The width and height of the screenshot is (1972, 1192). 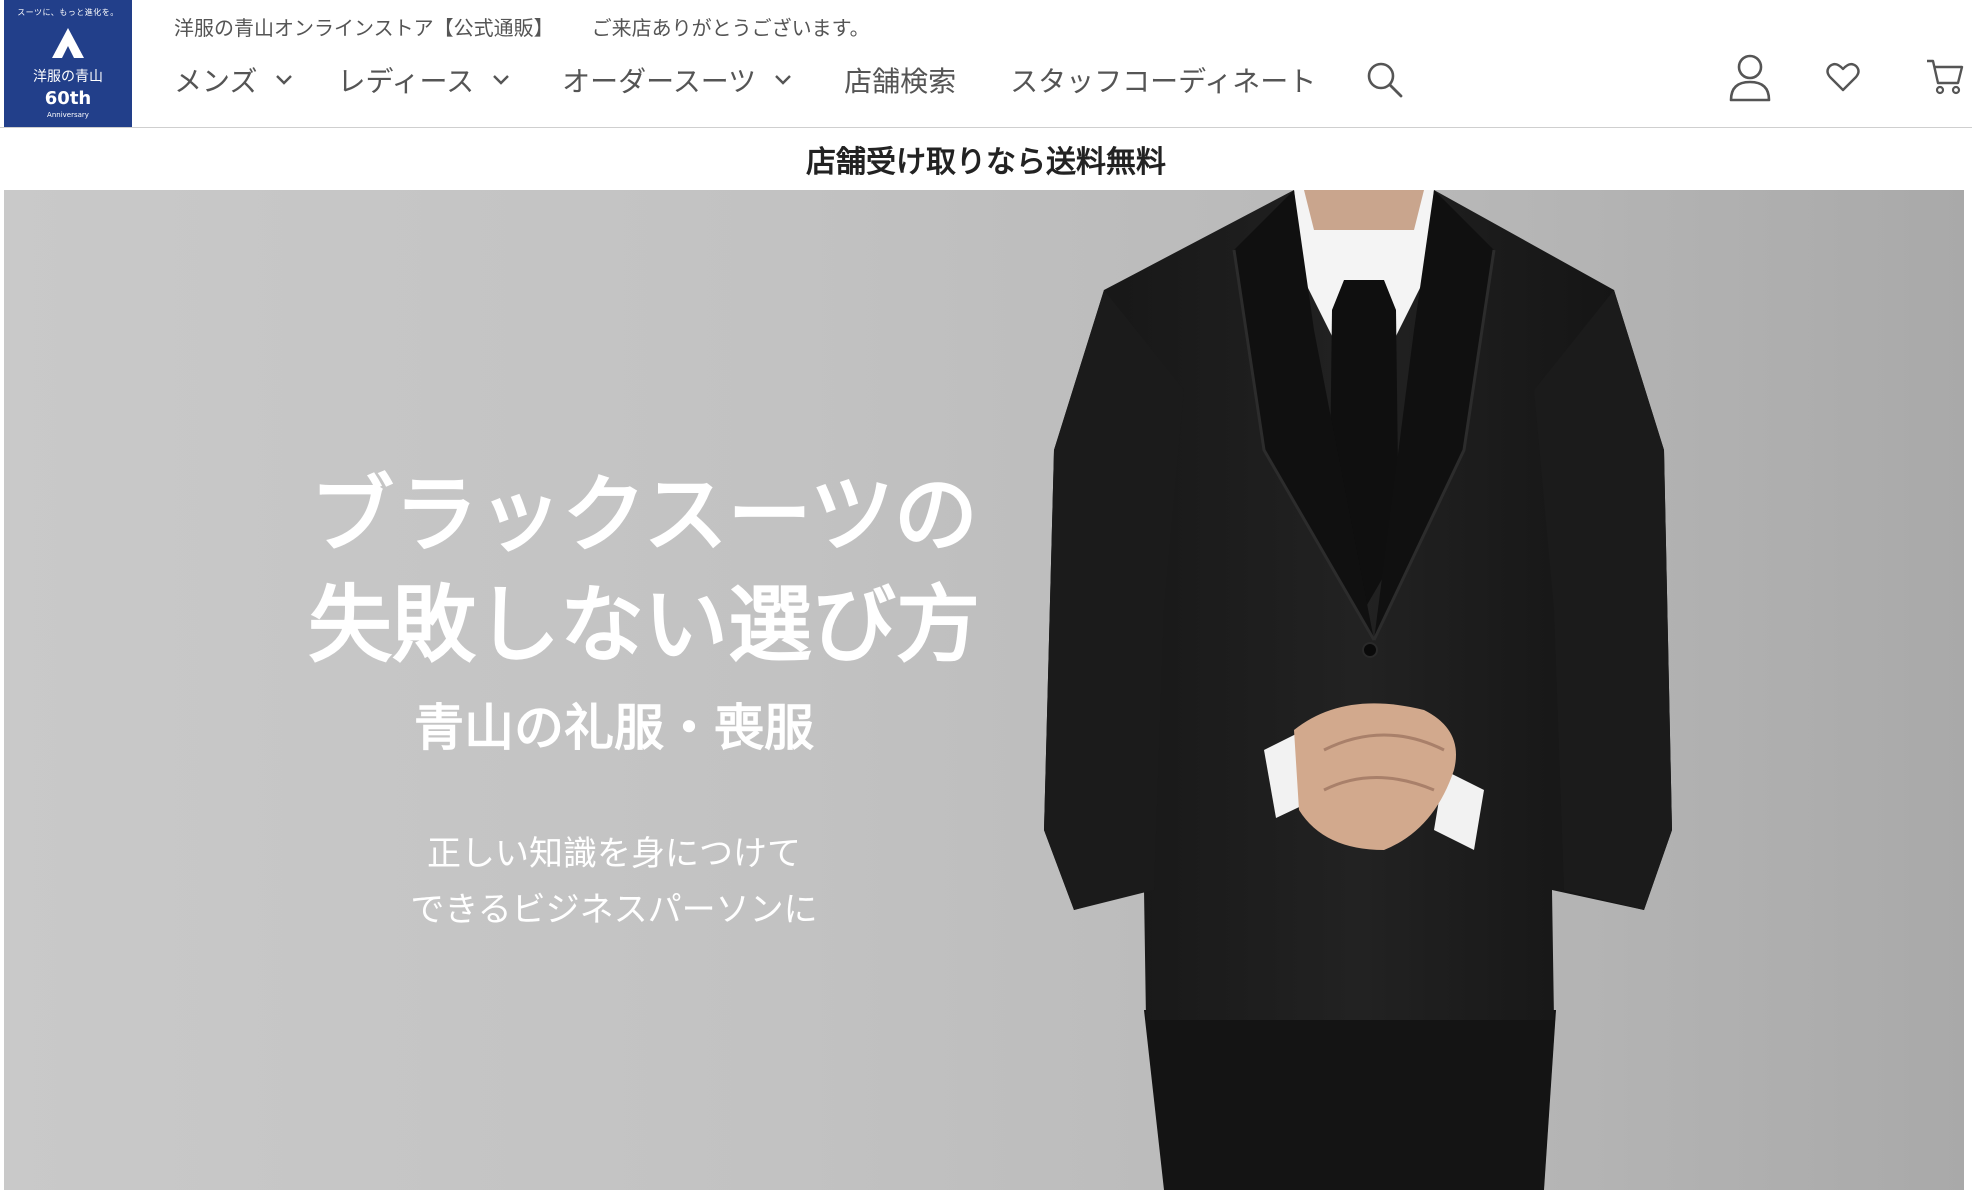 What do you see at coordinates (1385, 80) in the screenshot?
I see `search-icon` at bounding box center [1385, 80].